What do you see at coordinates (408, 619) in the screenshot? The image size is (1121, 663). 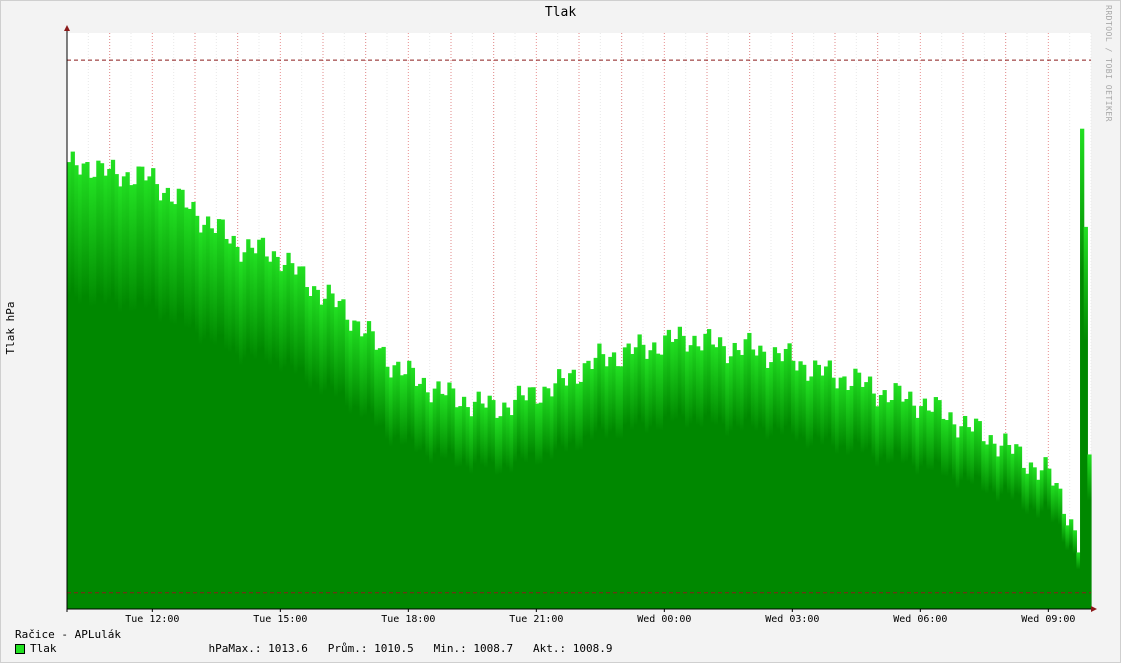 I see `x-tick-label: Tue 18:00` at bounding box center [408, 619].